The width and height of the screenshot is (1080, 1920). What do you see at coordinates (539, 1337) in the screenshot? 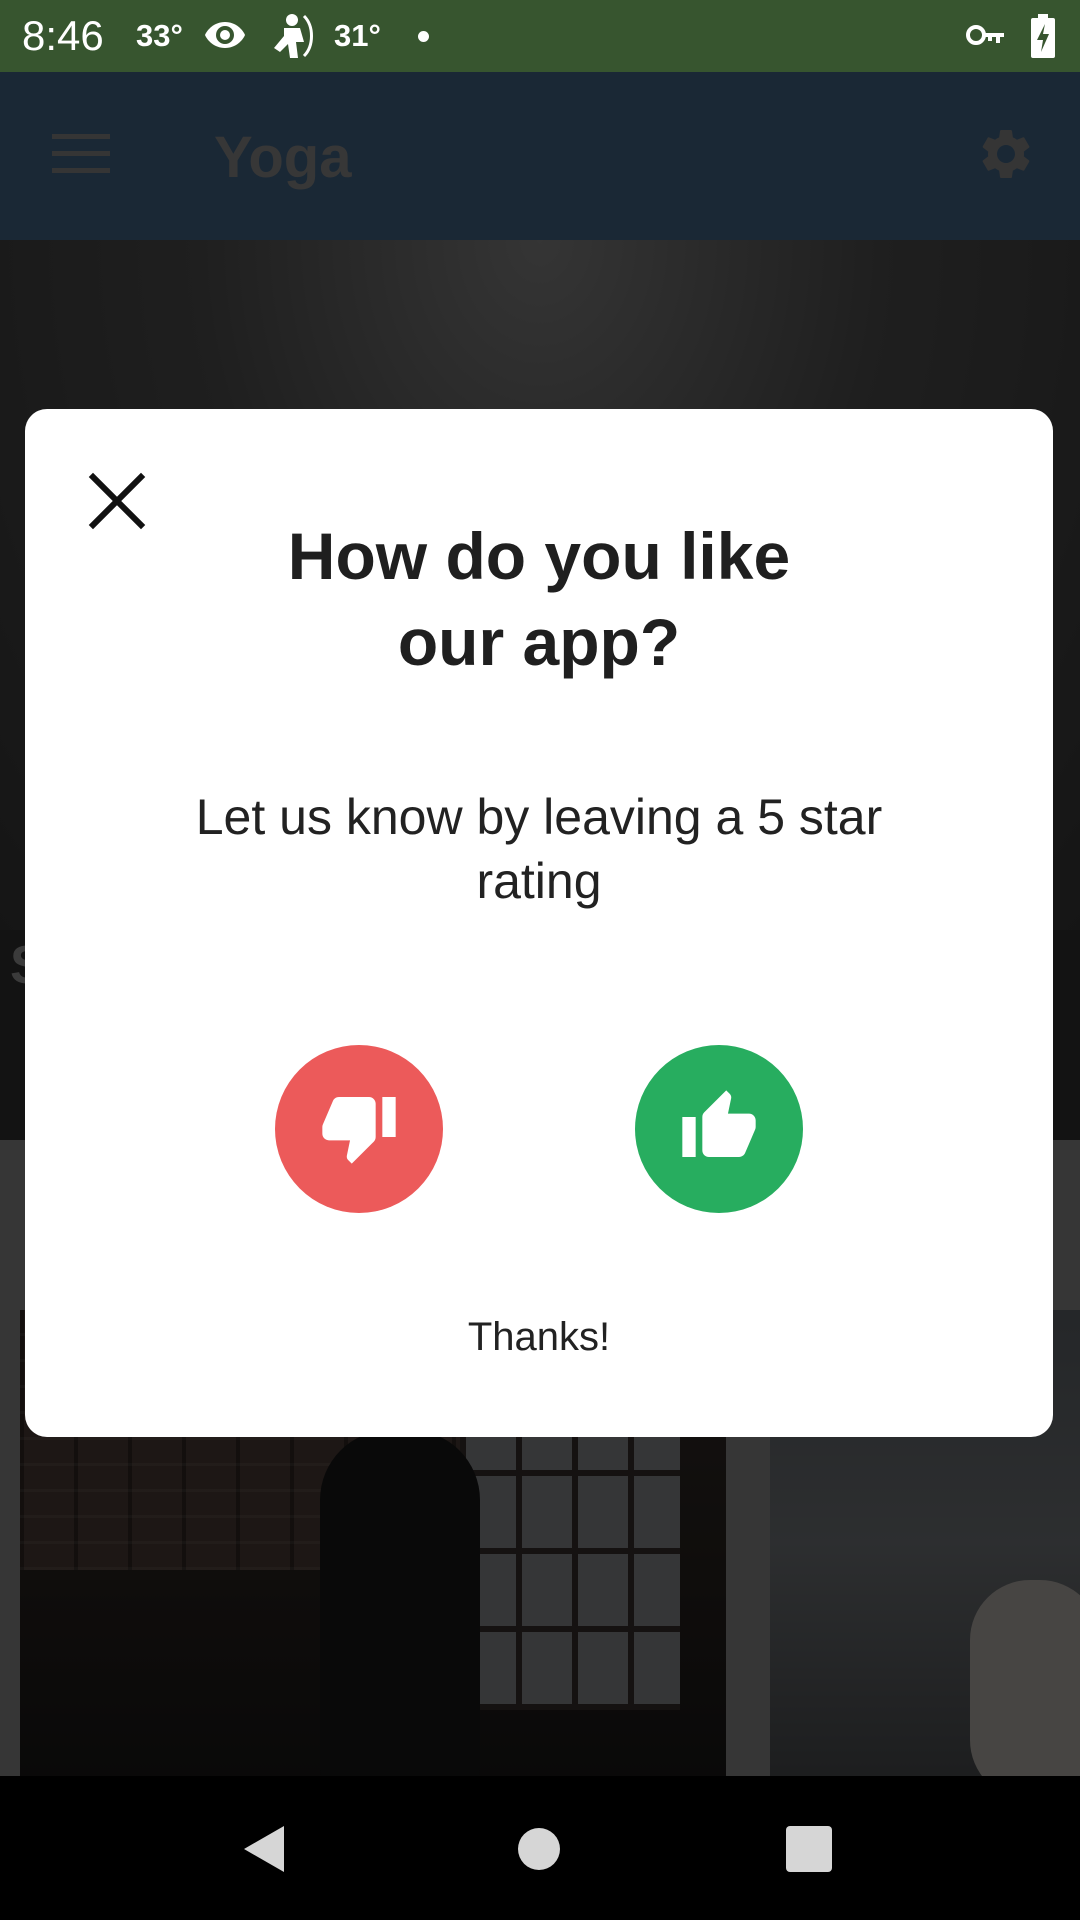
I see `thanks-text: Thanks!` at bounding box center [539, 1337].